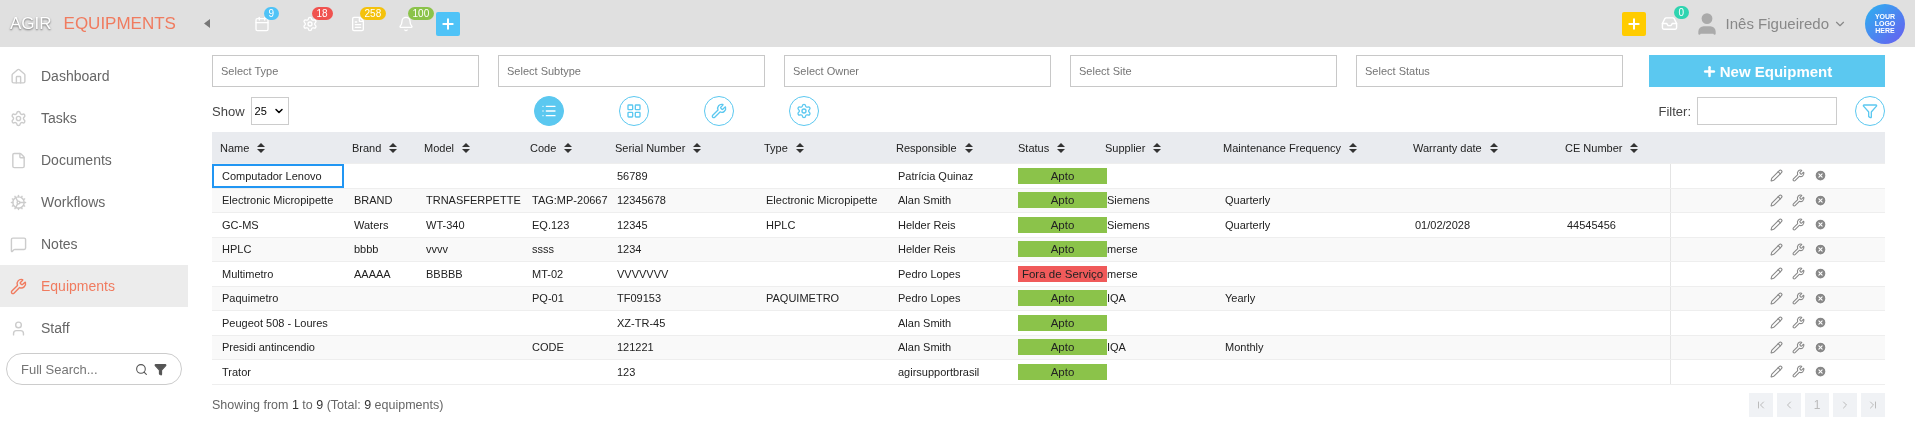  What do you see at coordinates (94, 76) in the screenshot?
I see `sidebar-item: Dashboard` at bounding box center [94, 76].